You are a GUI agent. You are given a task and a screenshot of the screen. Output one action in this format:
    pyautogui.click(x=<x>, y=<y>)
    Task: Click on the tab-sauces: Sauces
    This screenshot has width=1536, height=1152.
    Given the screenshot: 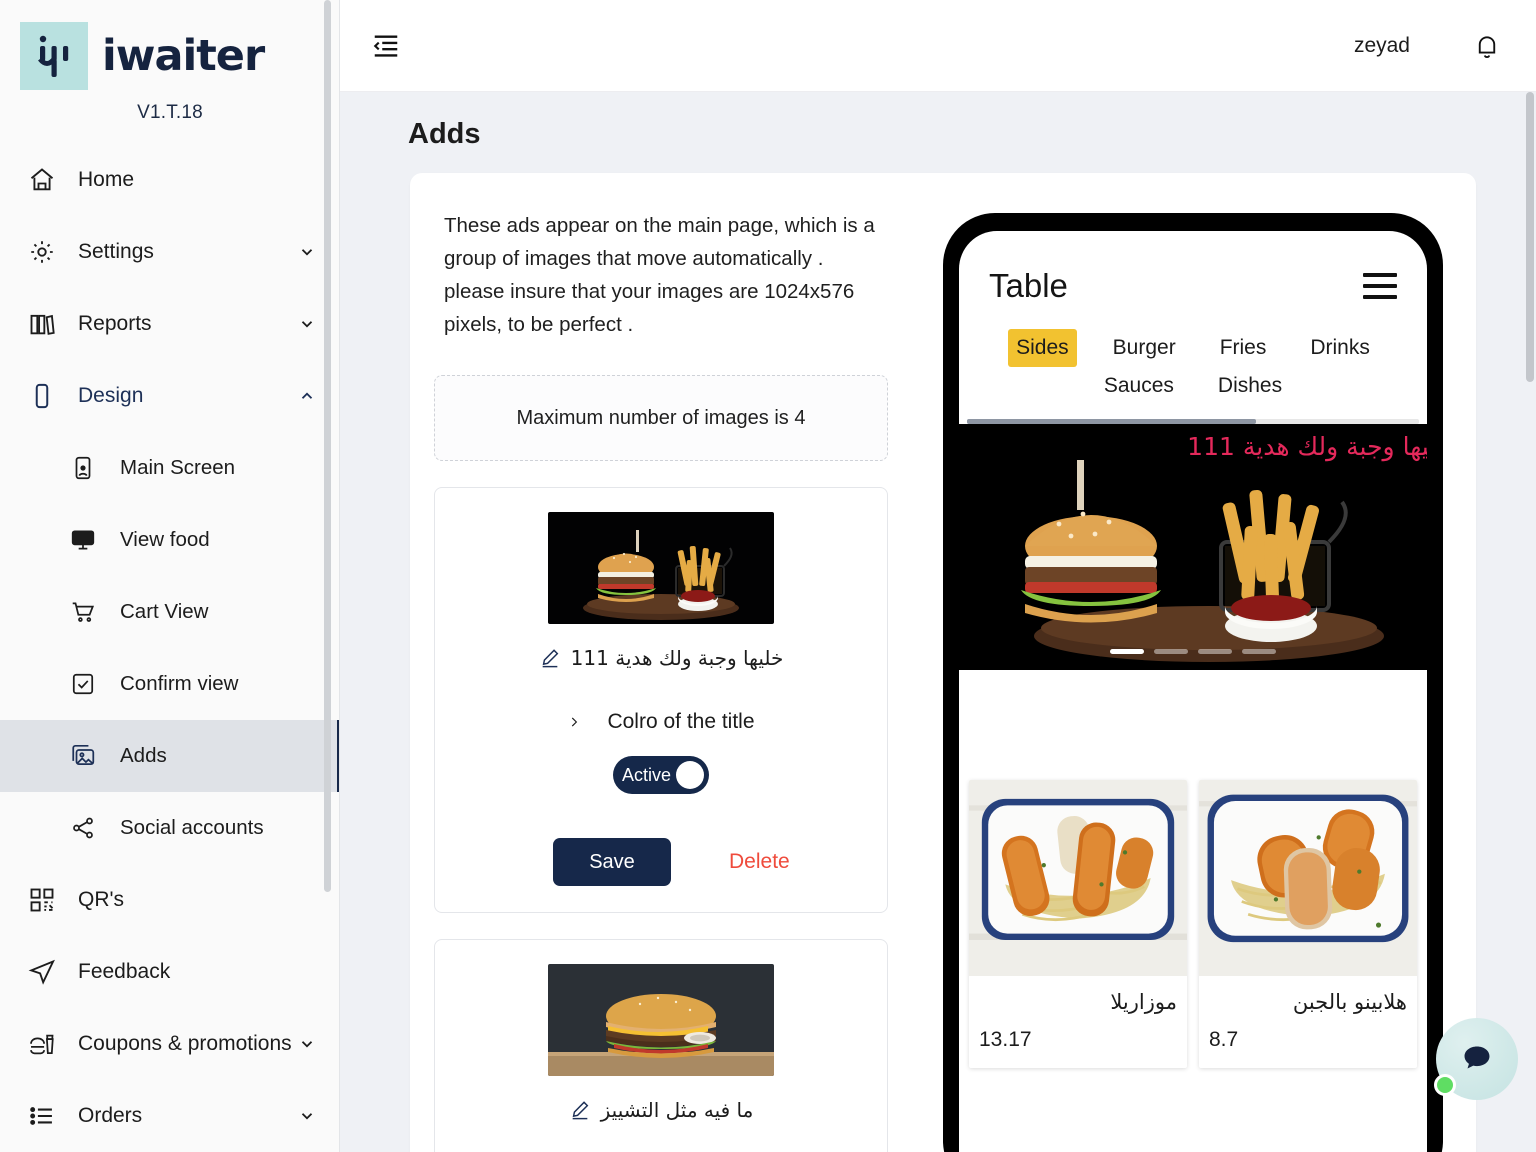 What is the action you would take?
    pyautogui.click(x=1139, y=386)
    